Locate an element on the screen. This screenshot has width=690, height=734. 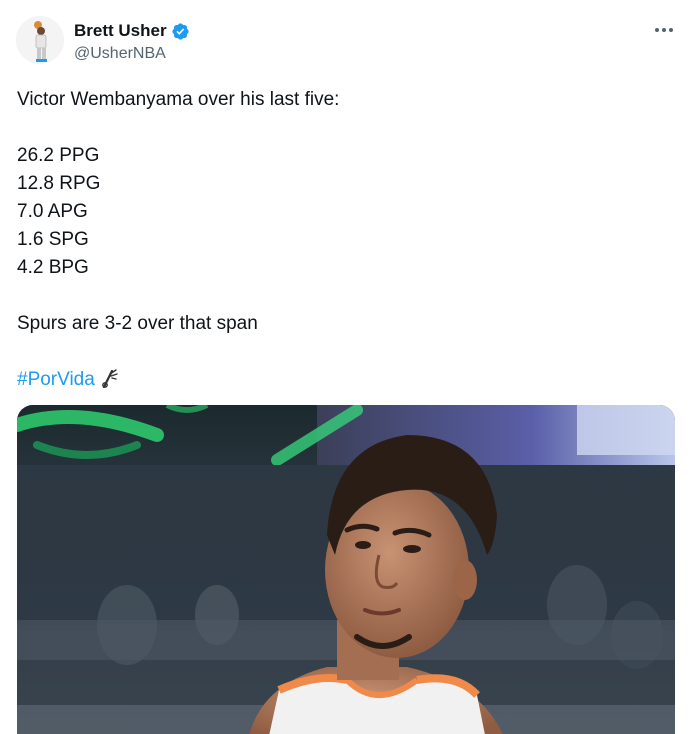
stat-line: 4.2 BPG is located at coordinates (53, 267).